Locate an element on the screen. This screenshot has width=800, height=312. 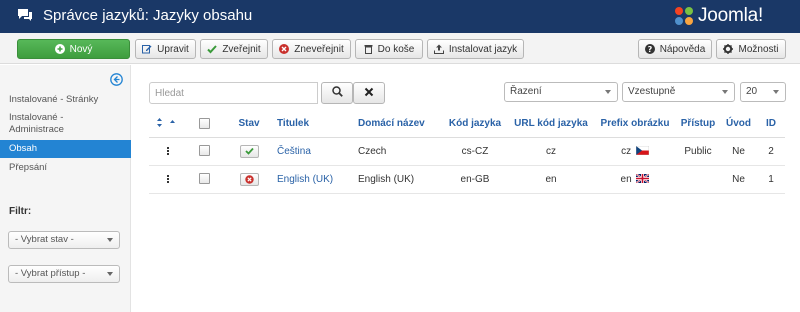
trash-button: Do koše is located at coordinates (389, 49).